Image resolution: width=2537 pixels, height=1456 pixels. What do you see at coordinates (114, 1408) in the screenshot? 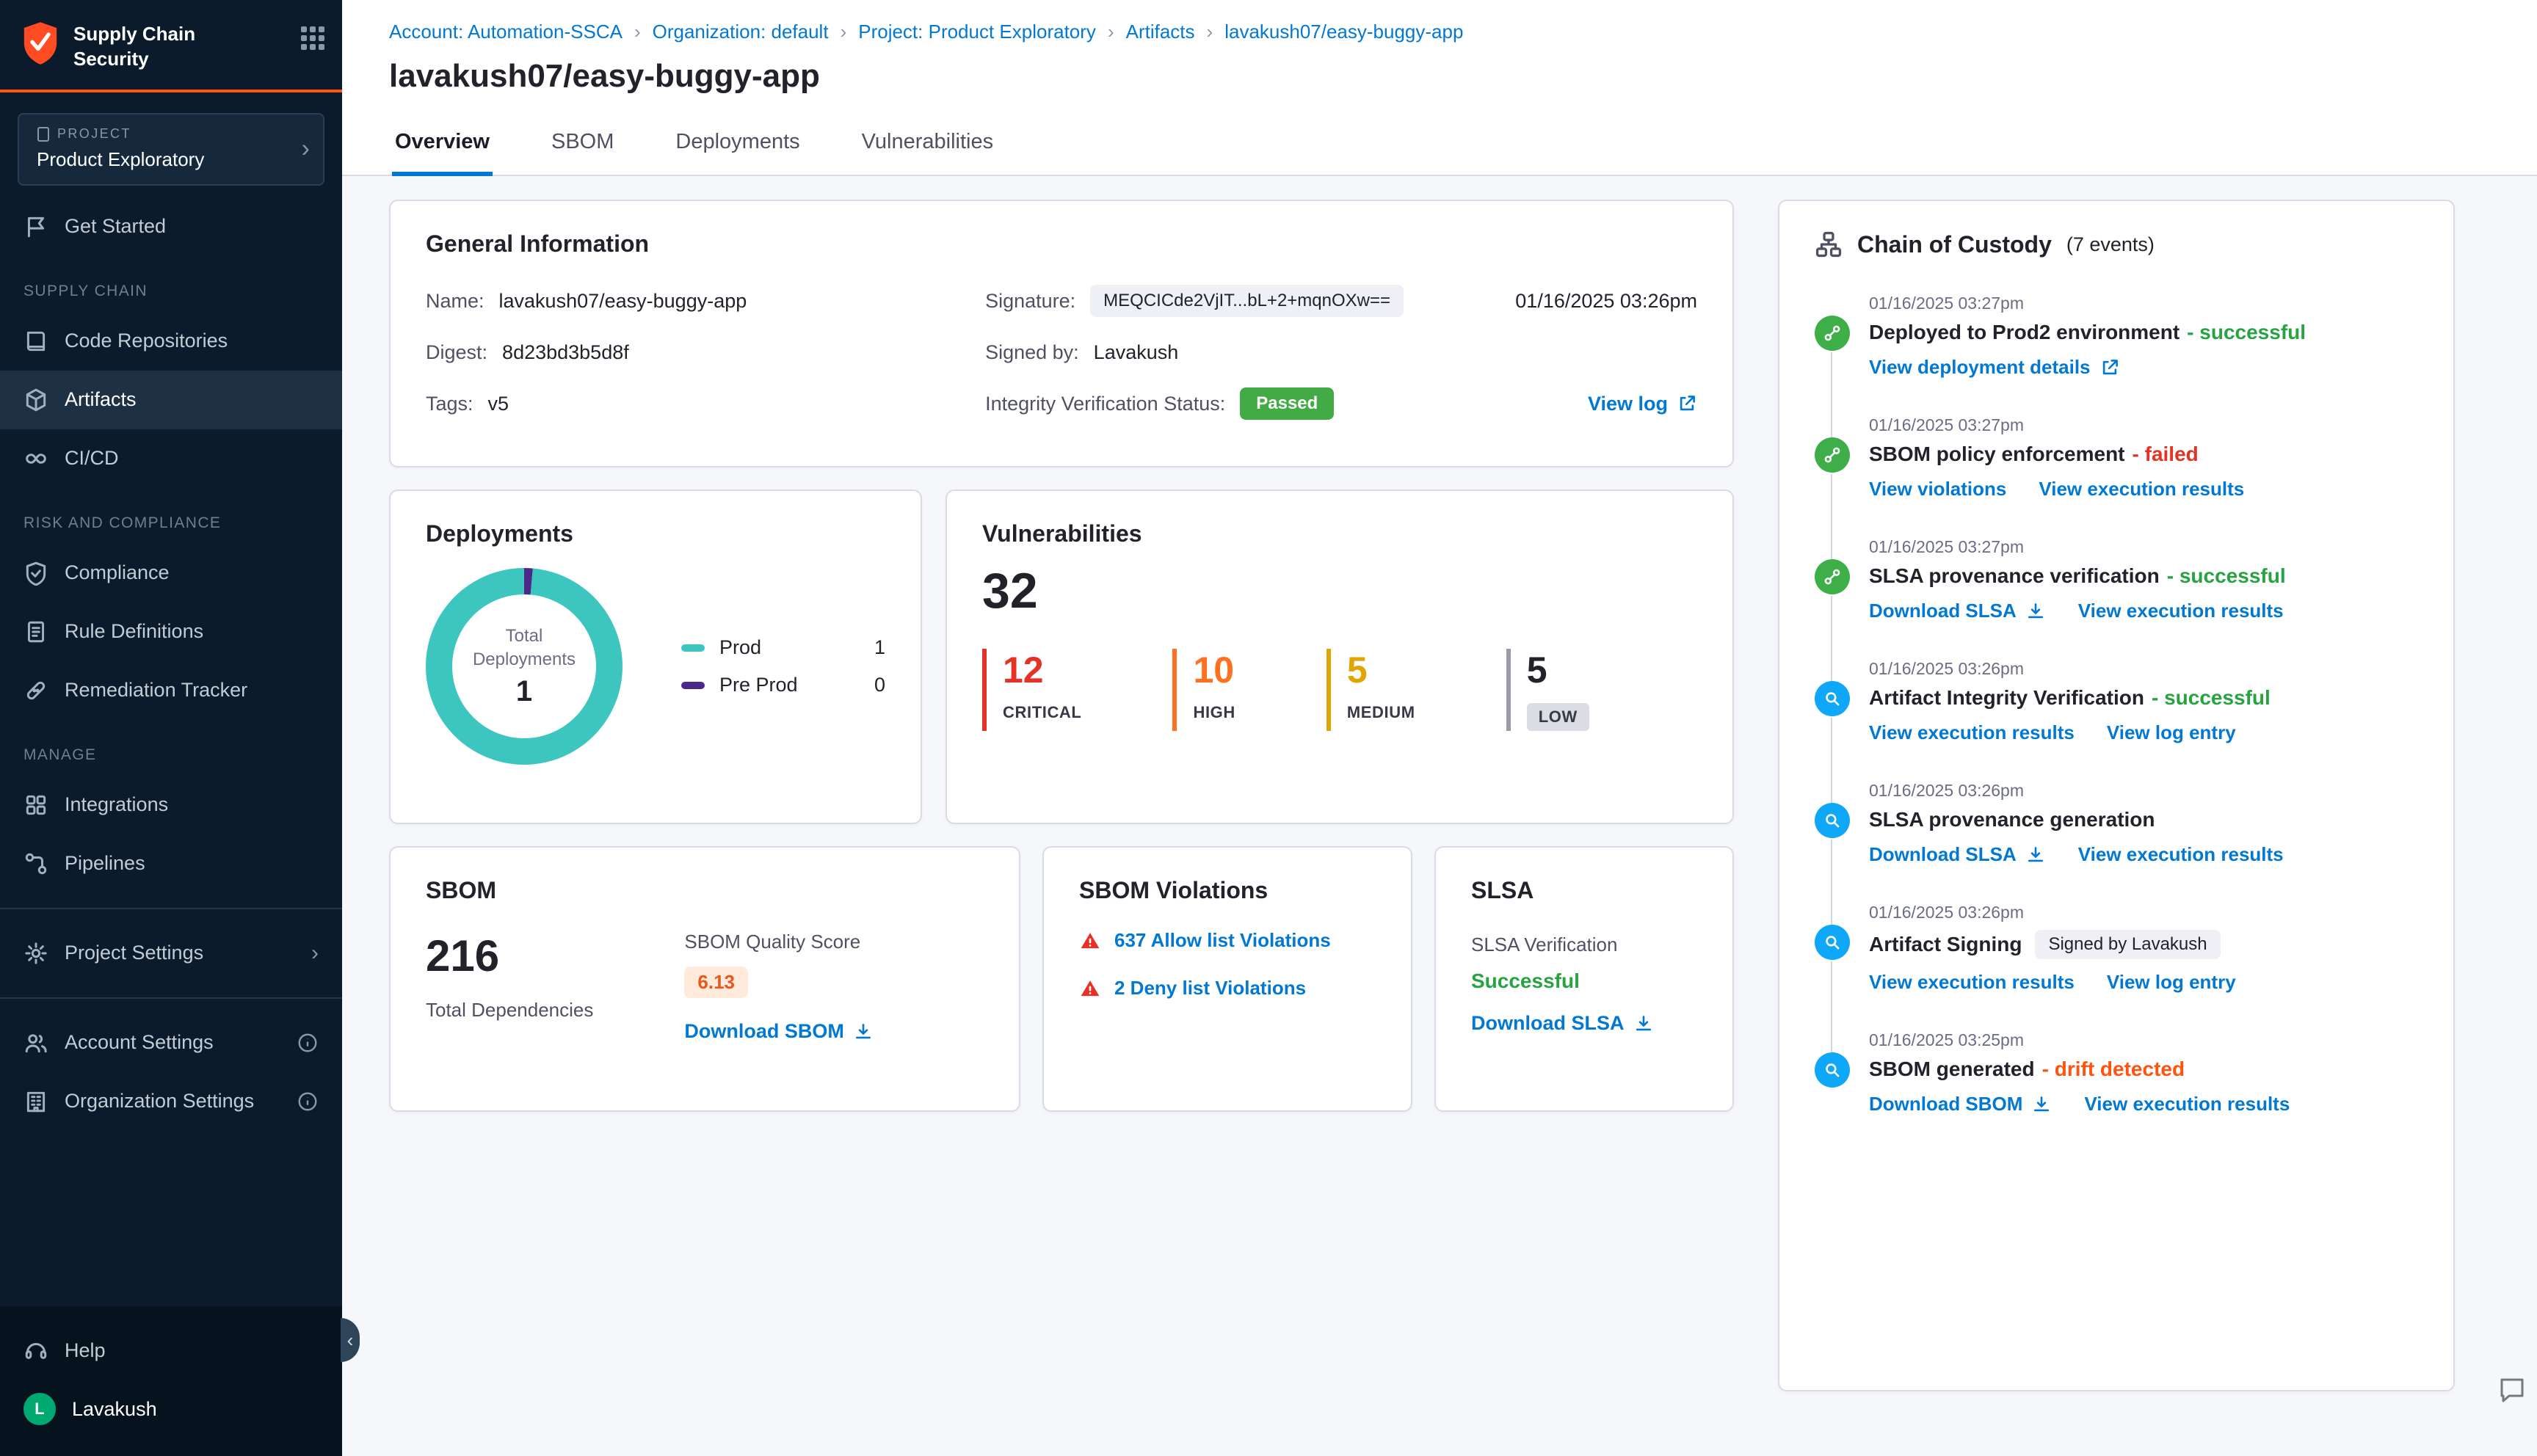
I see `user-name: Lavakush` at bounding box center [114, 1408].